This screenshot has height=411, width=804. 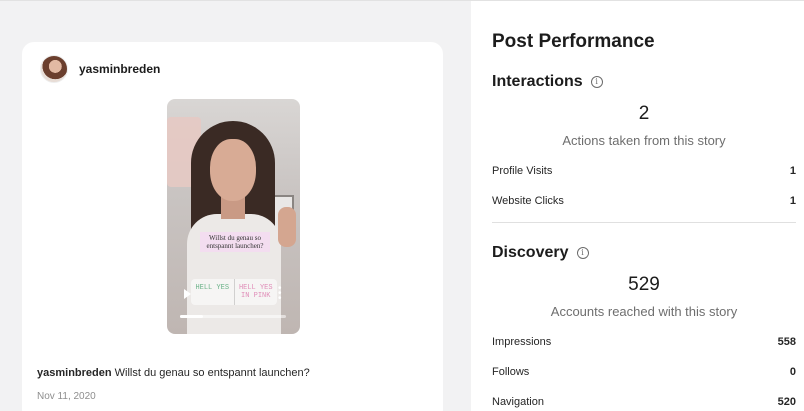 I want to click on interactions-heading: Interactions i, so click(x=547, y=82).